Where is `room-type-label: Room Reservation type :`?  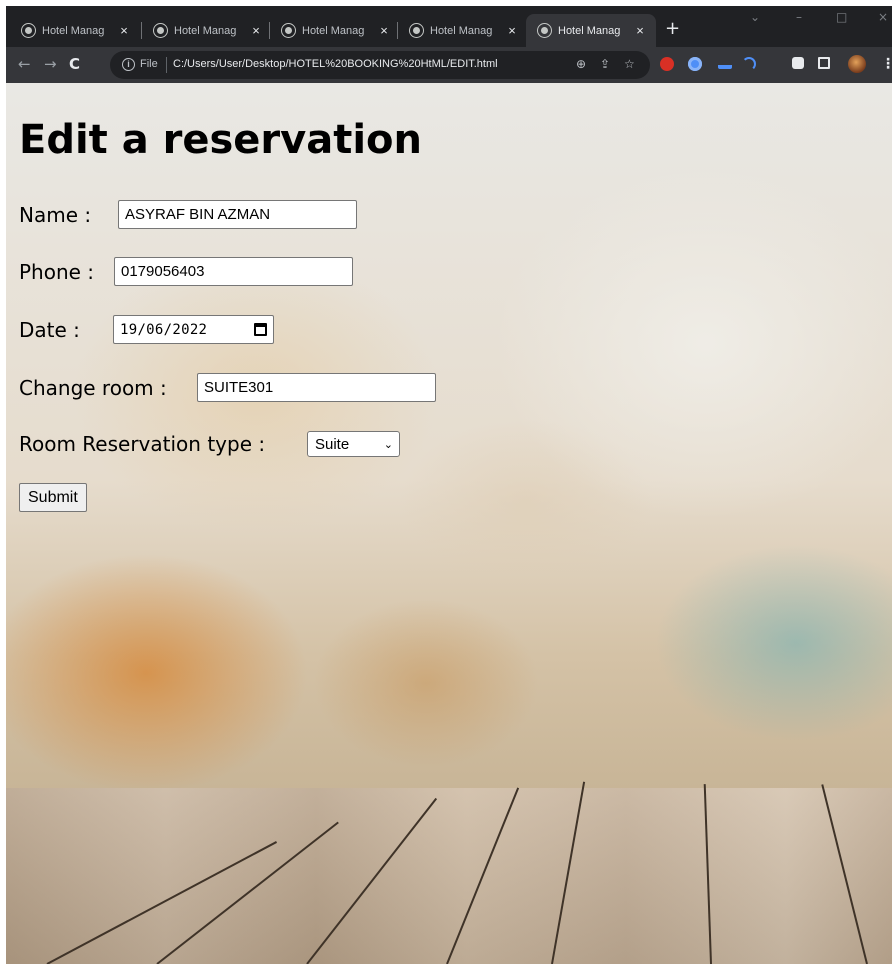
room-type-label: Room Reservation type : is located at coordinates (142, 444).